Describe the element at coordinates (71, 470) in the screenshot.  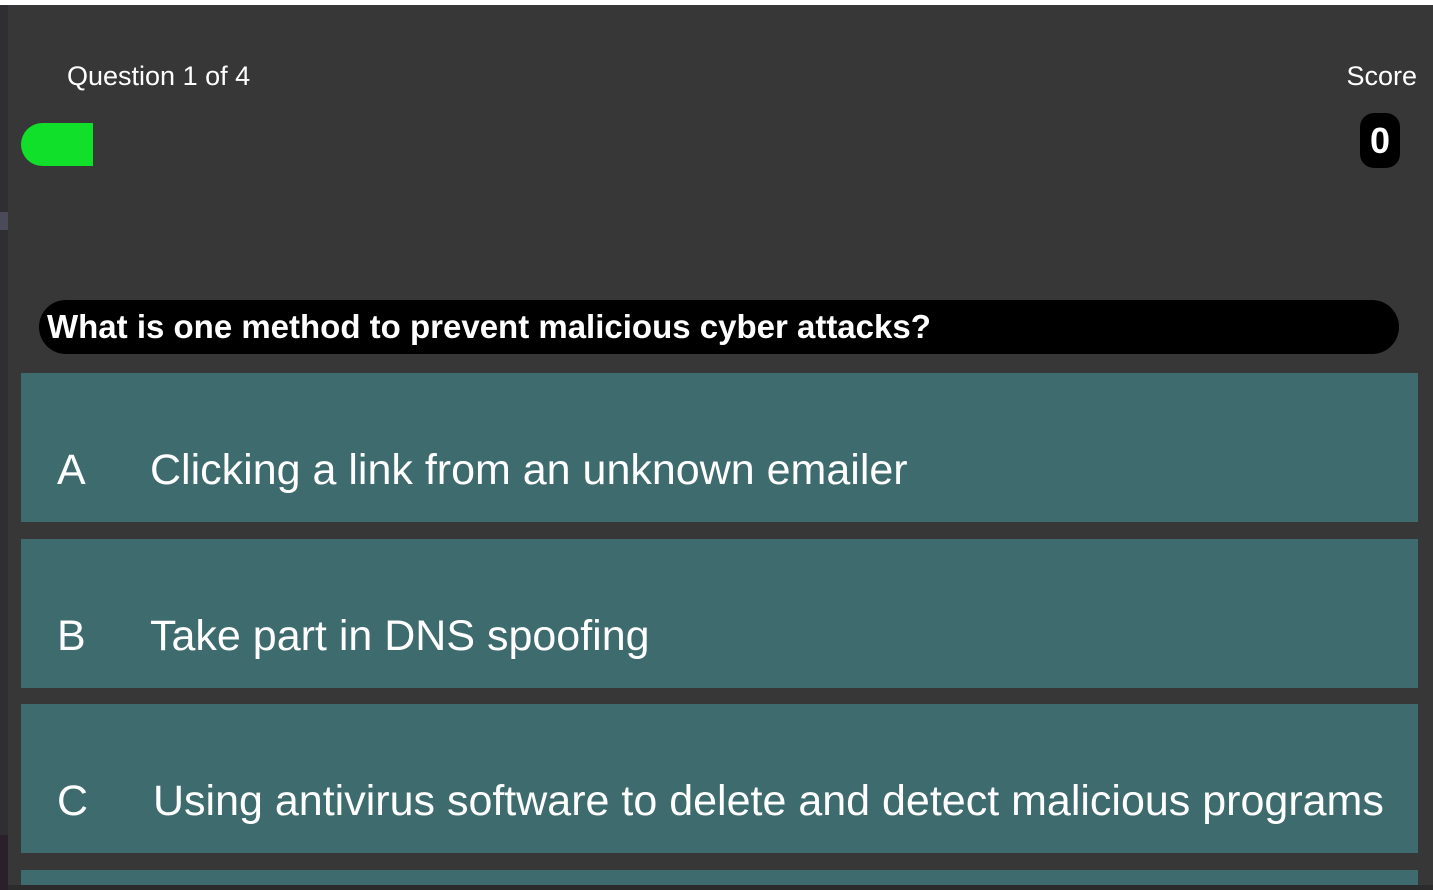
I see `answer-letter: A` at that location.